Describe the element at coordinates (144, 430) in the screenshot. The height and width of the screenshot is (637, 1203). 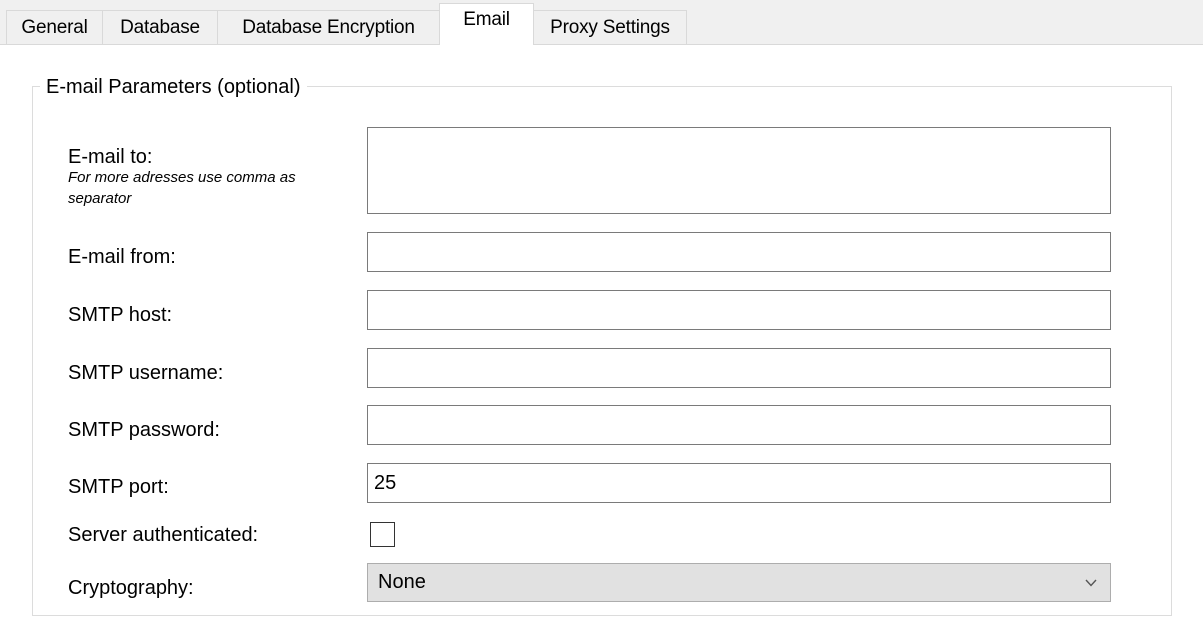
I see `smtp-password-label: SMTP password:` at that location.